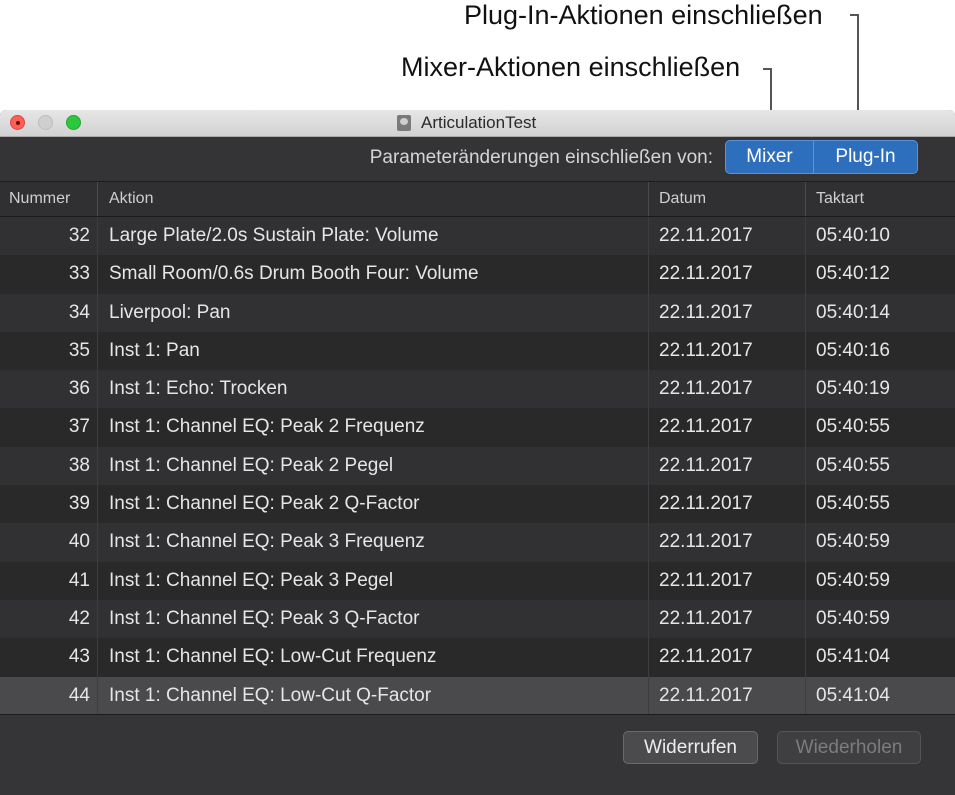  Describe the element at coordinates (274, 235) in the screenshot. I see `cell-action: Large Plate/2.0s Sustain Plate: Volume` at that location.